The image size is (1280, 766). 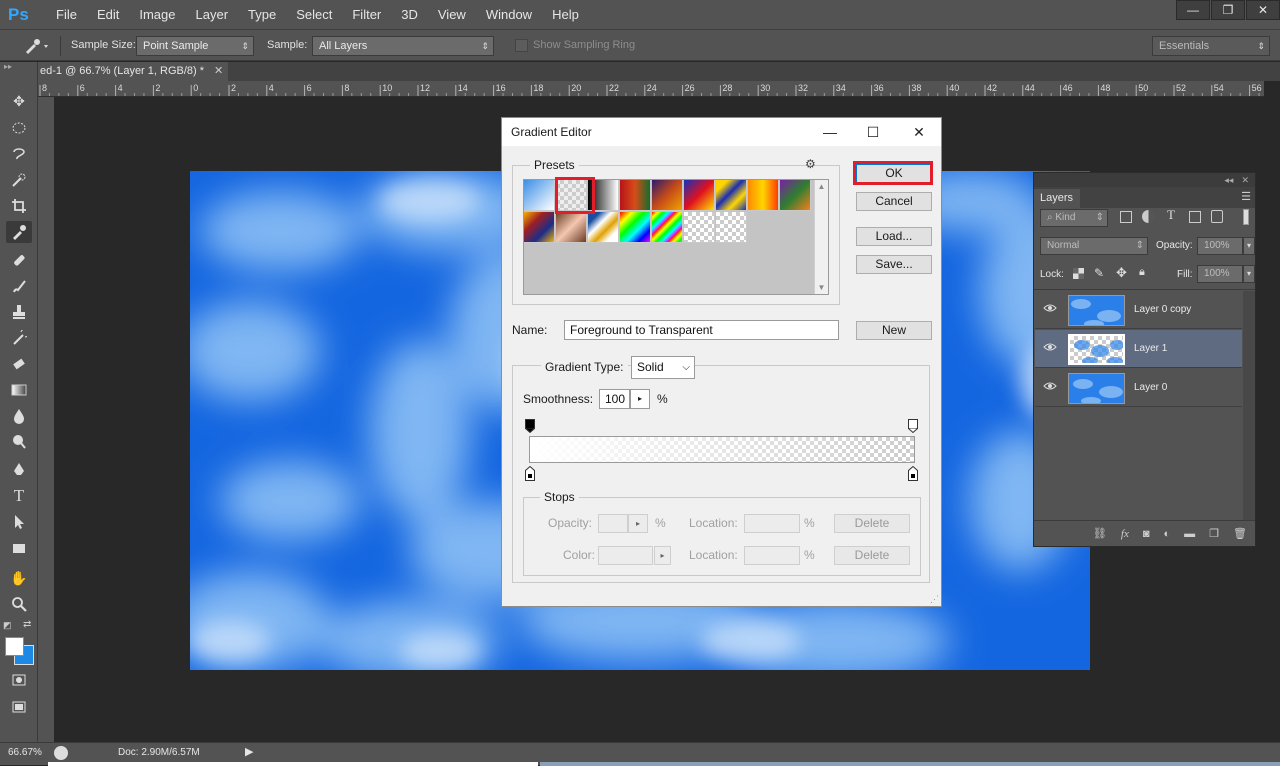 I want to click on close-panel-icon: ✕, so click(x=1245, y=180).